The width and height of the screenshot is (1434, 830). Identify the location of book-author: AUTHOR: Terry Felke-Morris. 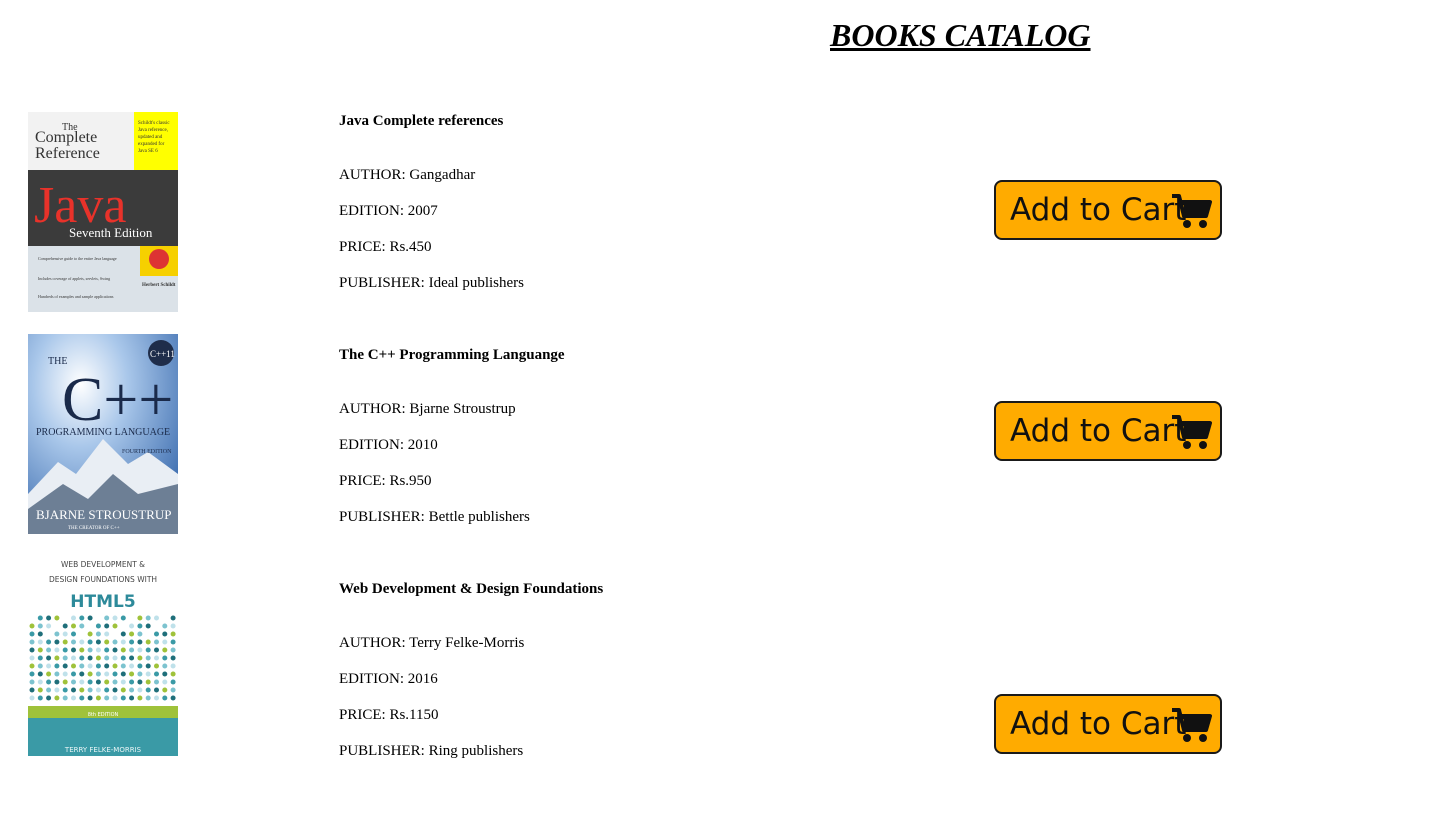
(432, 643).